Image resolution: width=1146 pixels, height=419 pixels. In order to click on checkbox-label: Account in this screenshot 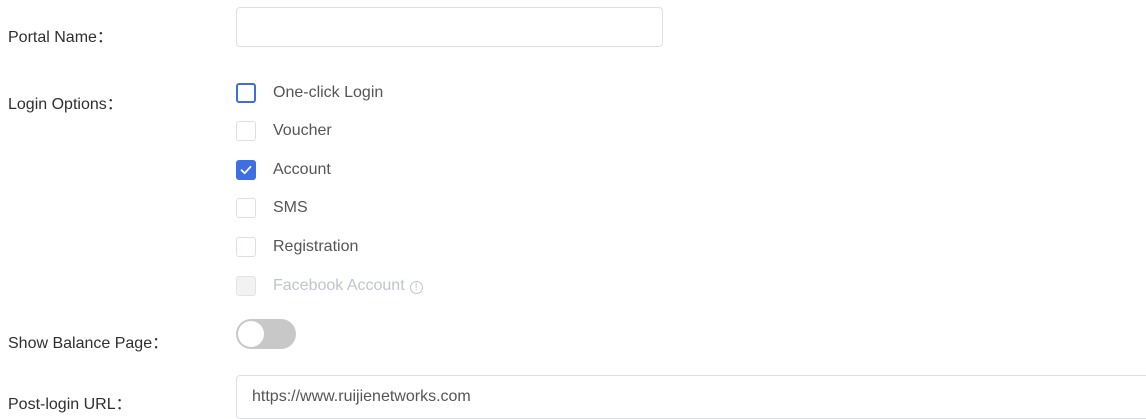, I will do `click(302, 169)`.